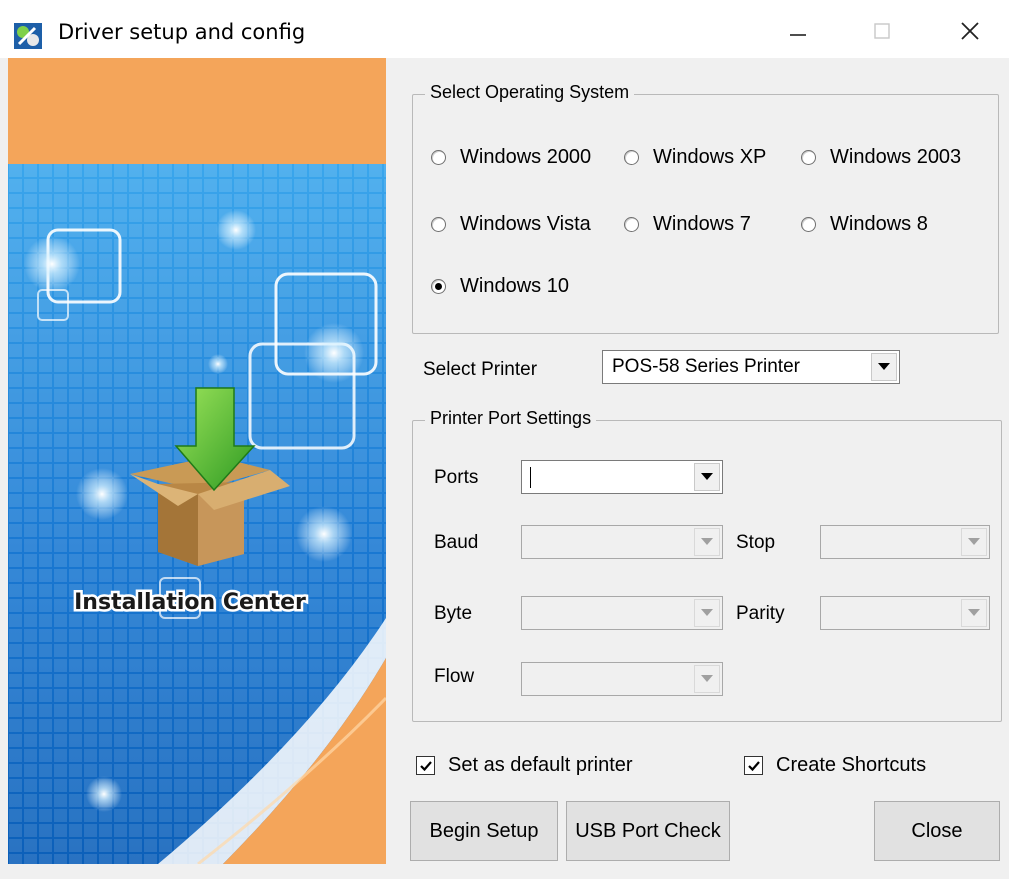 The image size is (1009, 879). I want to click on port-group-label: Printer Port Settings, so click(511, 418).